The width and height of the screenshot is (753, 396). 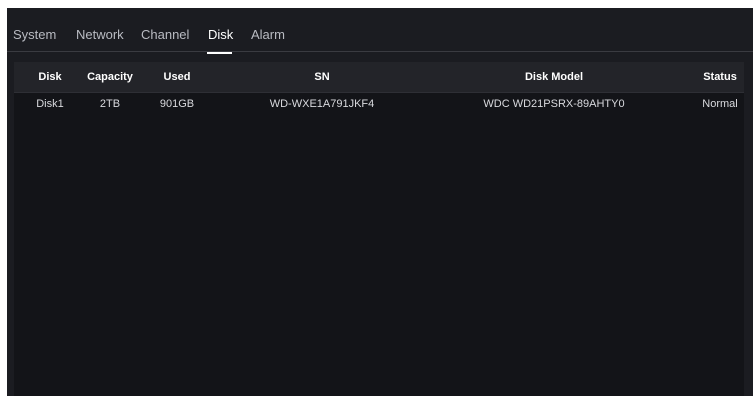 I want to click on table-header-row: Disk Capacity Used SN Disk Model Status, so click(x=379, y=77).